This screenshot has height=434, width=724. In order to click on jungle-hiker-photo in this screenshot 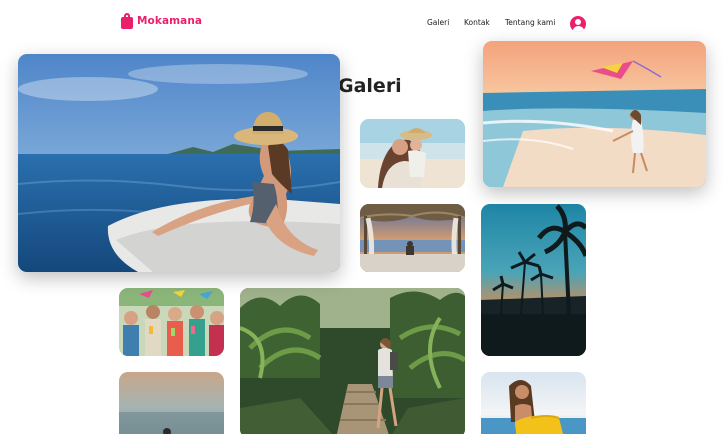, I will do `click(352, 361)`.